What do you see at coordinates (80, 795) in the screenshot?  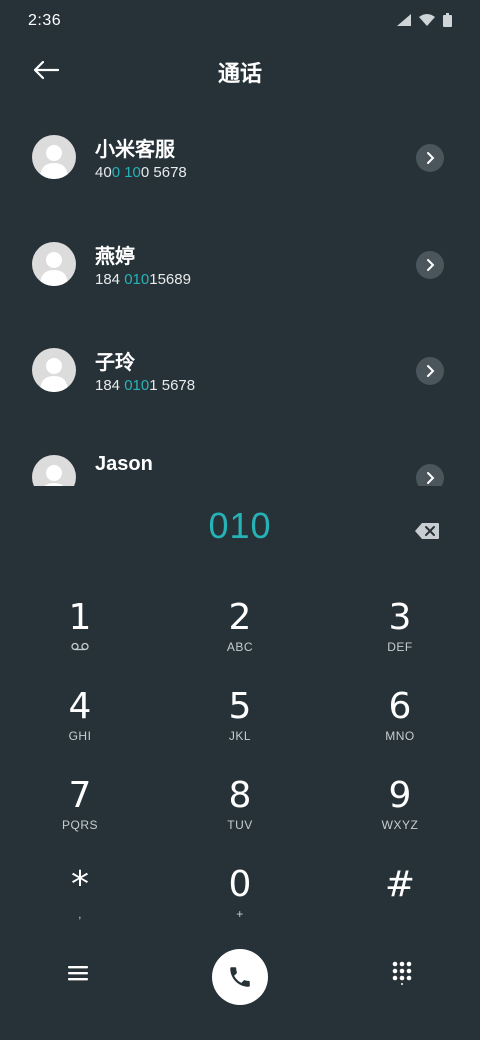 I see `key-digit: 7` at bounding box center [80, 795].